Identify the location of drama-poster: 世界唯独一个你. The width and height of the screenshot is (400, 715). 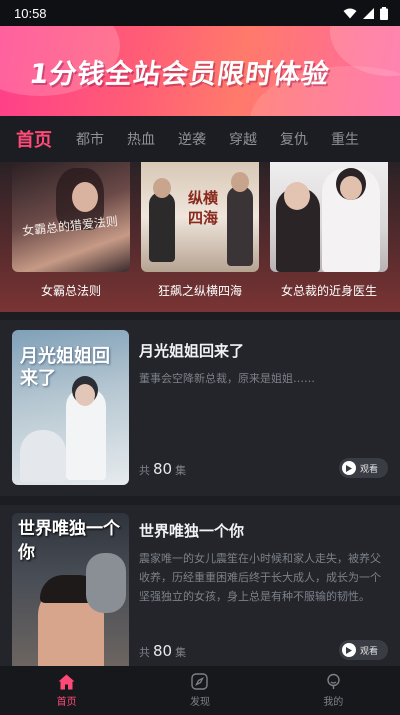
(70, 589).